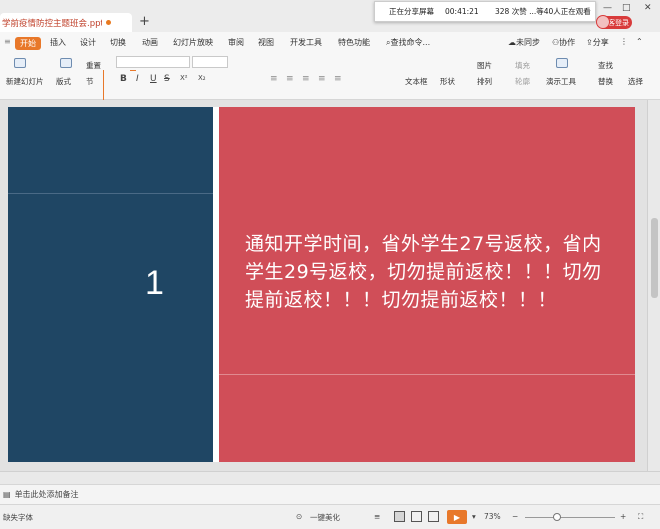  I want to click on reading-view-icon, so click(433, 516).